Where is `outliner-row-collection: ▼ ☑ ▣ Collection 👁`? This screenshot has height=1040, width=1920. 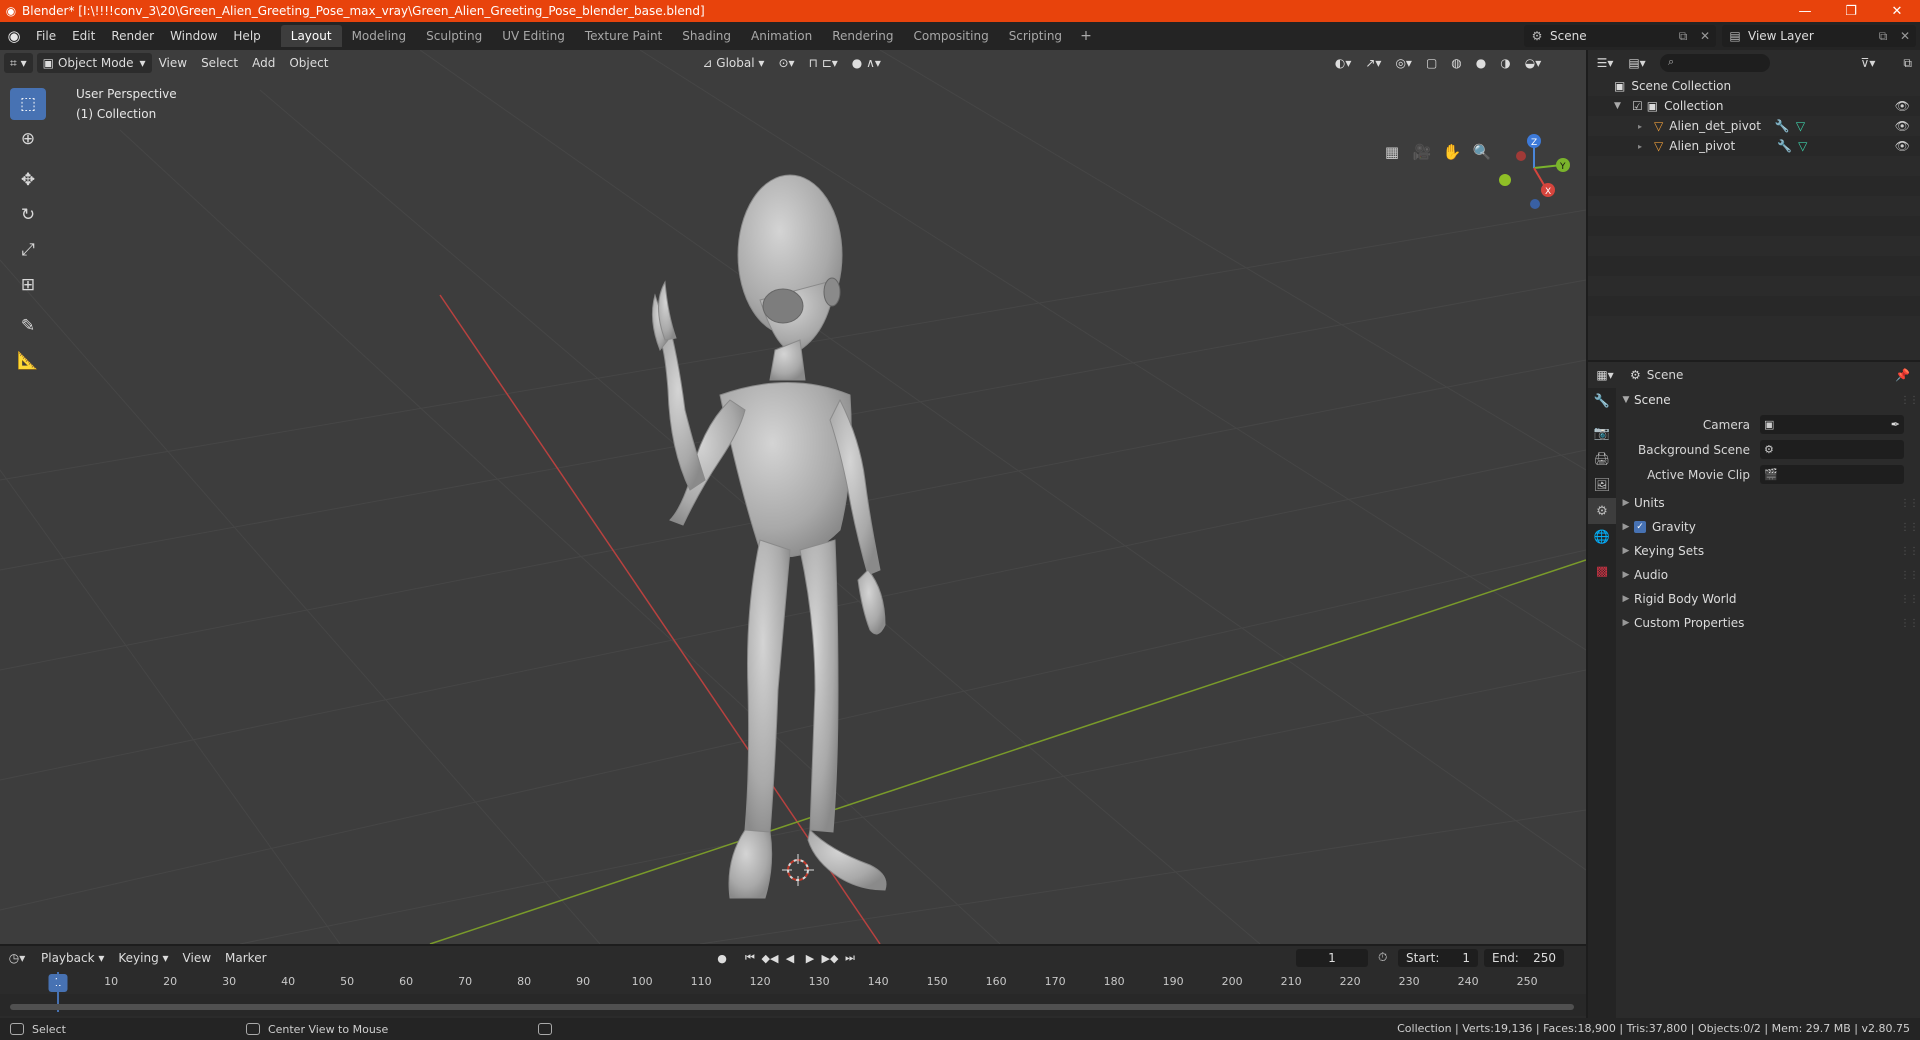 outliner-row-collection: ▼ ☑ ▣ Collection 👁 is located at coordinates (1754, 106).